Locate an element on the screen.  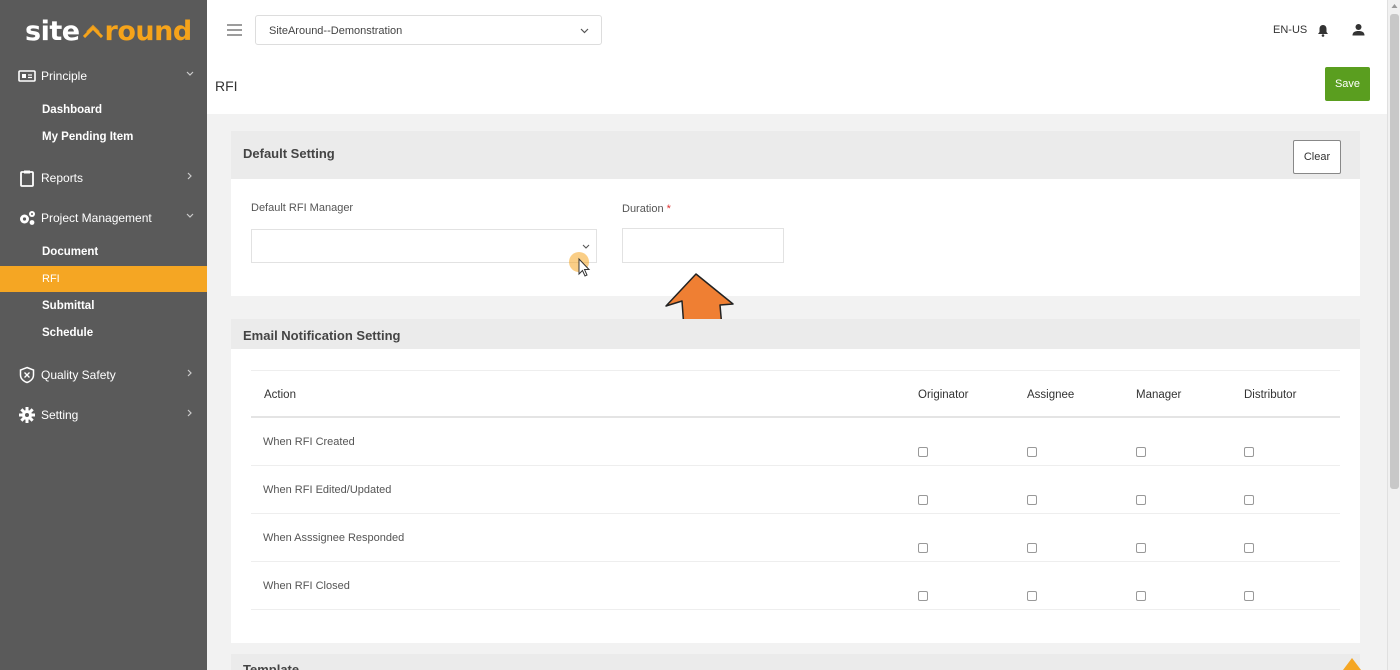
required-marker: * is located at coordinates (668, 209).